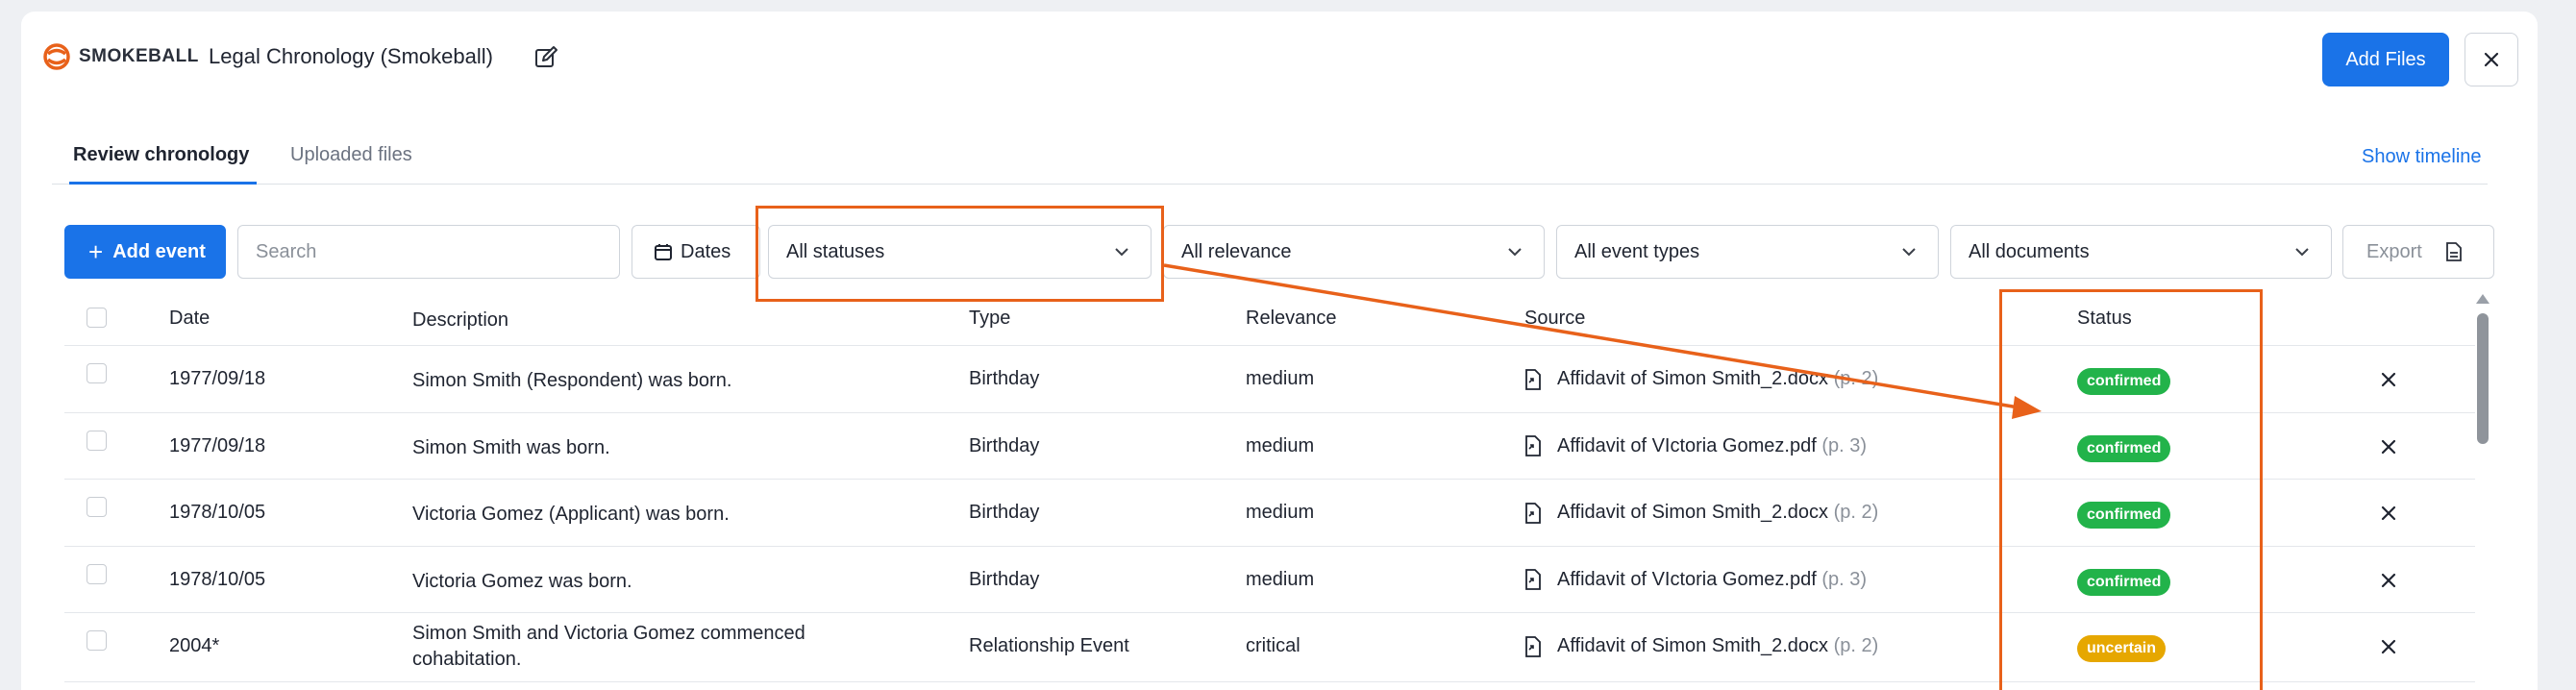  I want to click on row-date: 2004*, so click(195, 645).